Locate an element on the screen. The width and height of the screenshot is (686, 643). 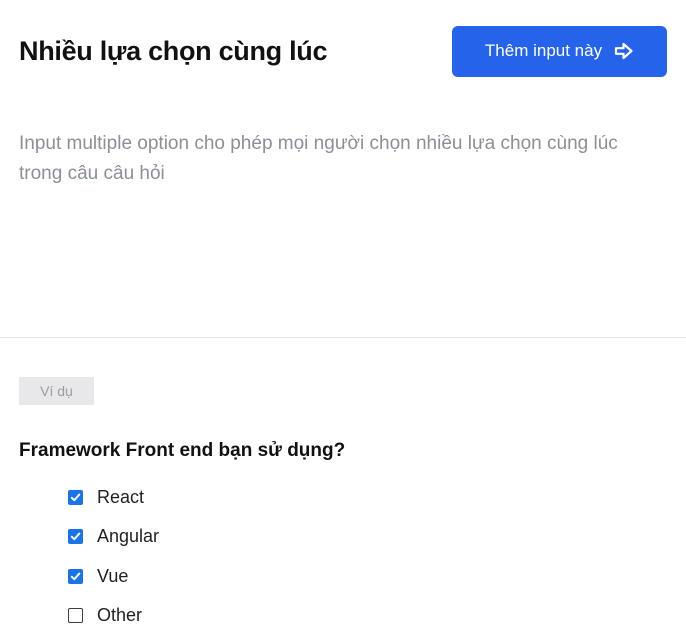
checkbox-angular is located at coordinates (75, 537).